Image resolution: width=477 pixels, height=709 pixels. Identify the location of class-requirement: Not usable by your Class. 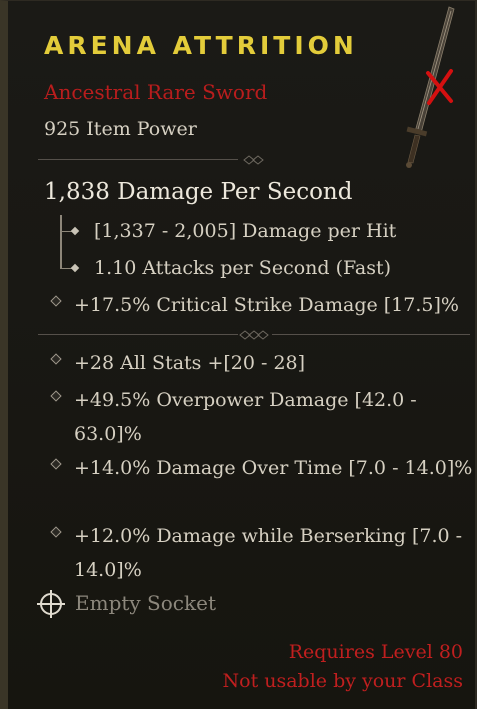
(343, 681).